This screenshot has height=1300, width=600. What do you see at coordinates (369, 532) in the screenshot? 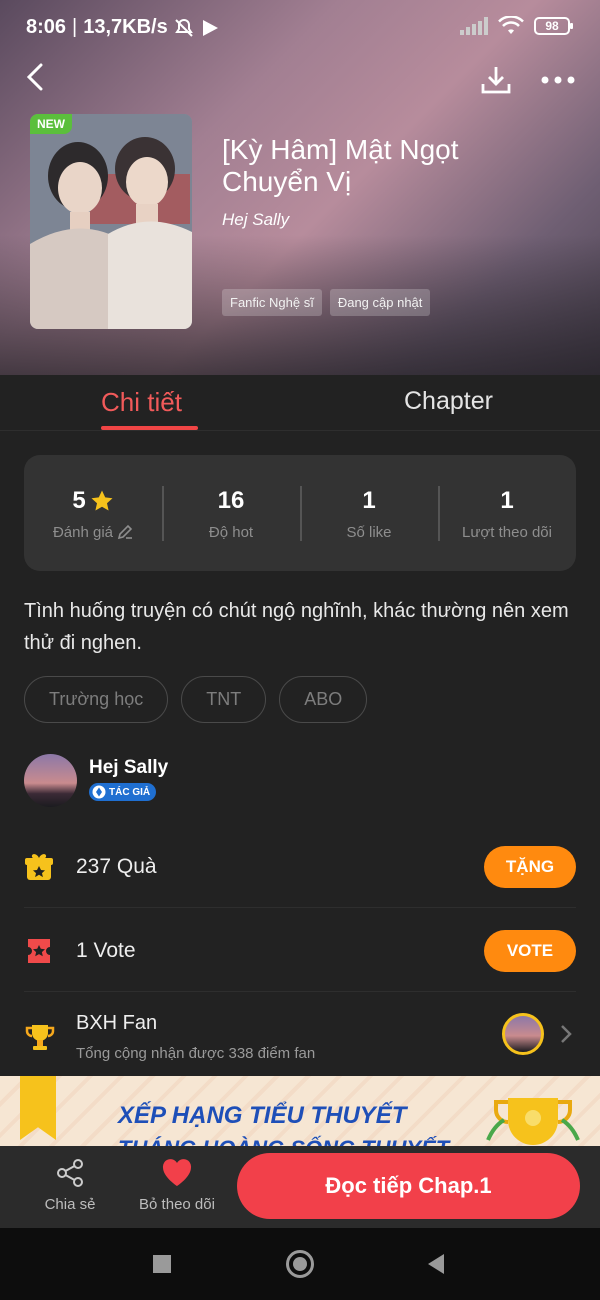
I see `likes-label: Số like` at bounding box center [369, 532].